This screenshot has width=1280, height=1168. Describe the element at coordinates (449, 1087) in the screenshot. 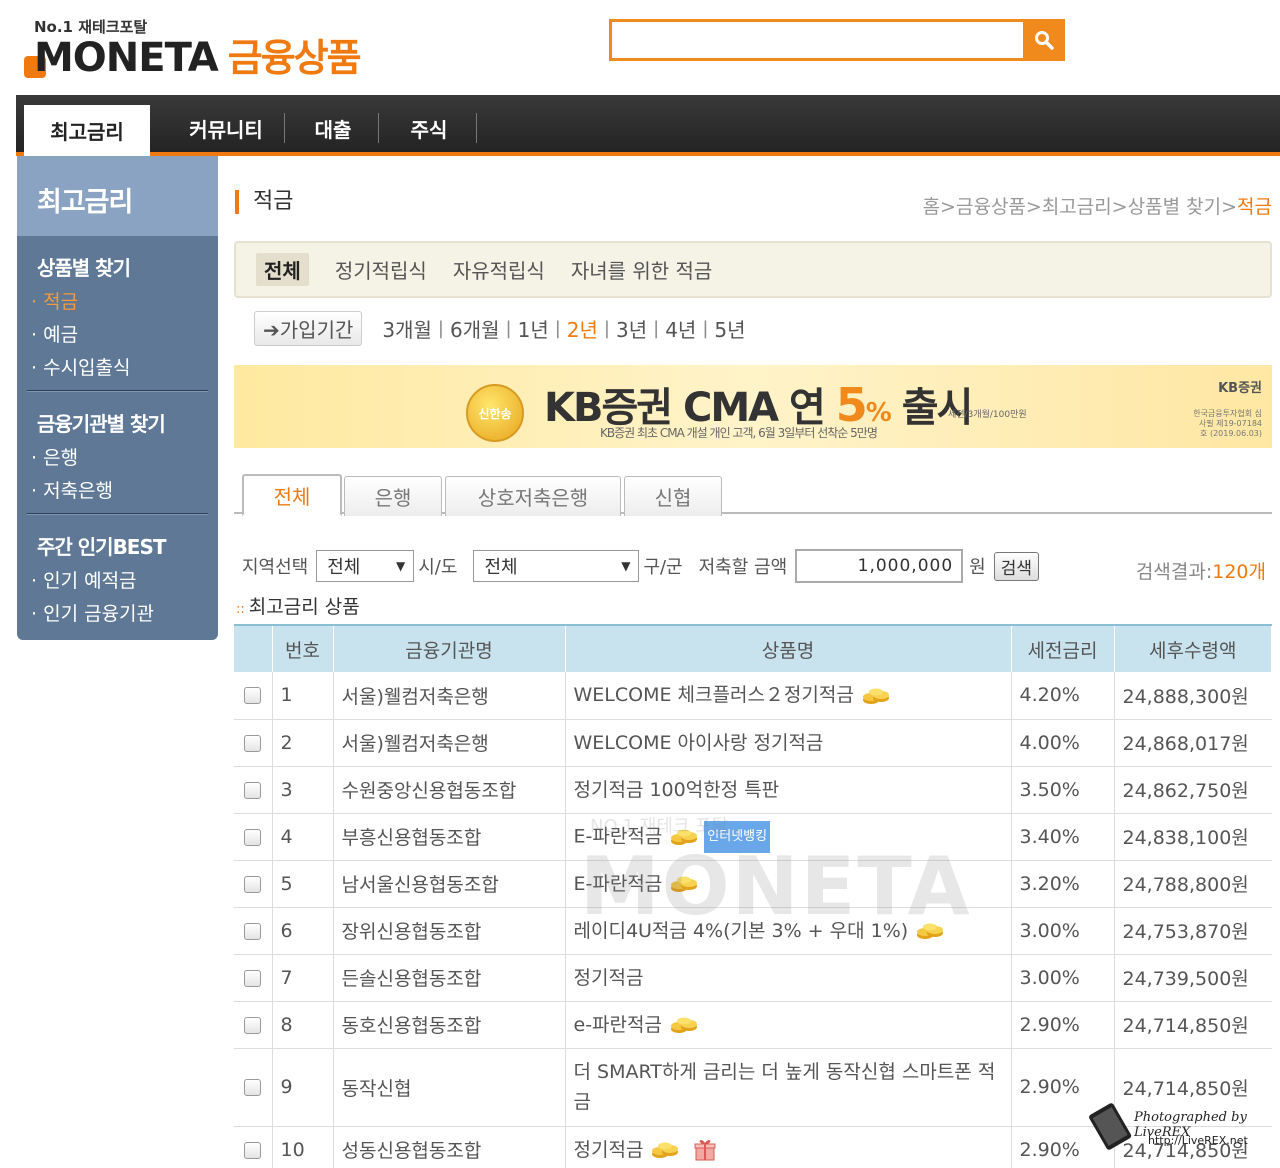

I see `row-bank: 동작신협` at that location.